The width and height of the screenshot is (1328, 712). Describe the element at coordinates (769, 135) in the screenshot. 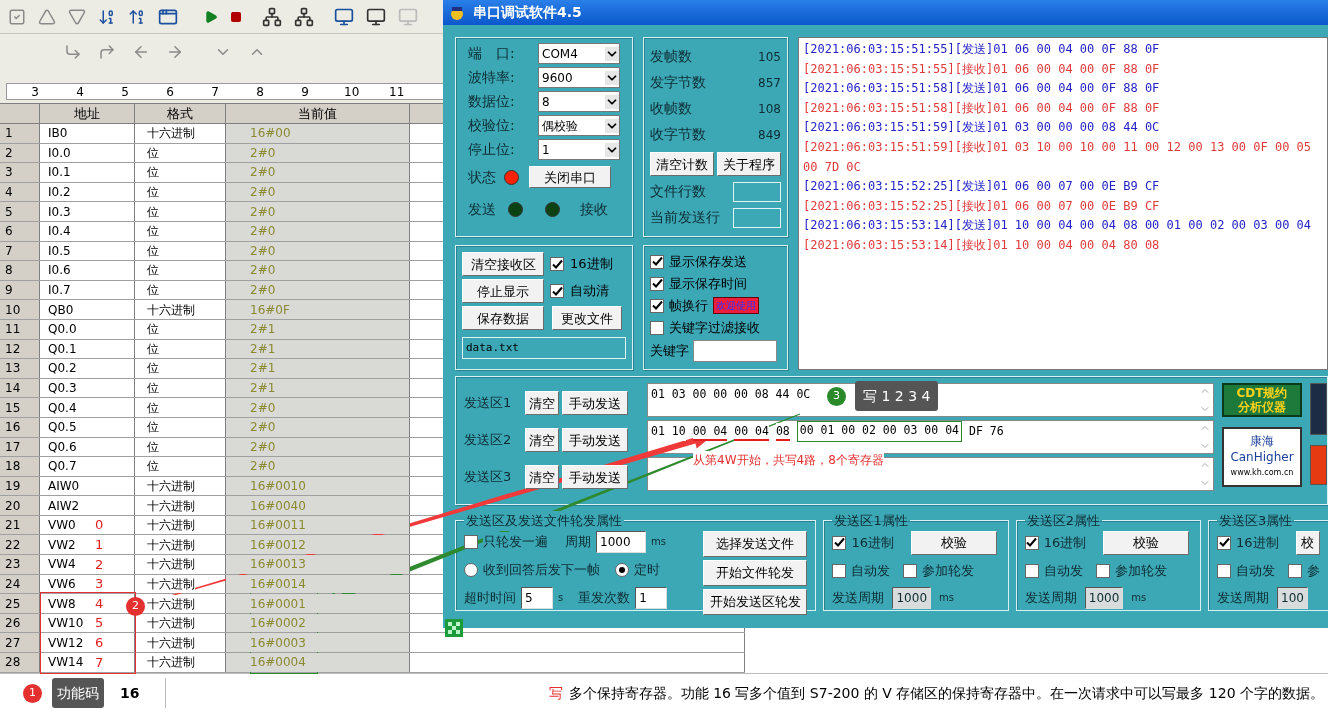

I see `counter-value: 849` at that location.